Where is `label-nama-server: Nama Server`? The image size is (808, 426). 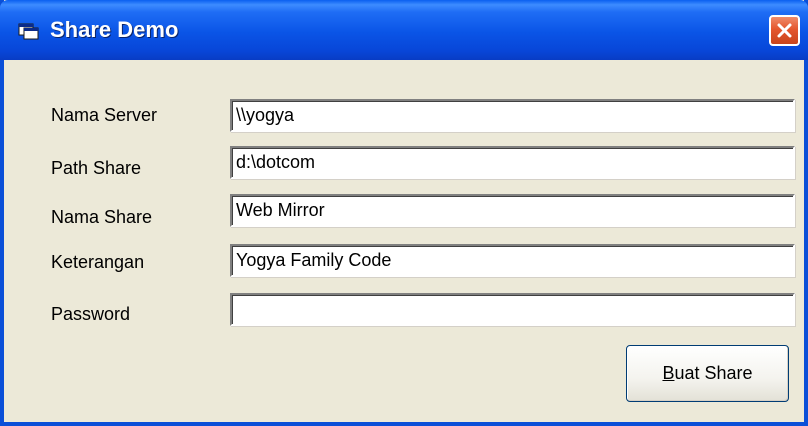 label-nama-server: Nama Server is located at coordinates (104, 115).